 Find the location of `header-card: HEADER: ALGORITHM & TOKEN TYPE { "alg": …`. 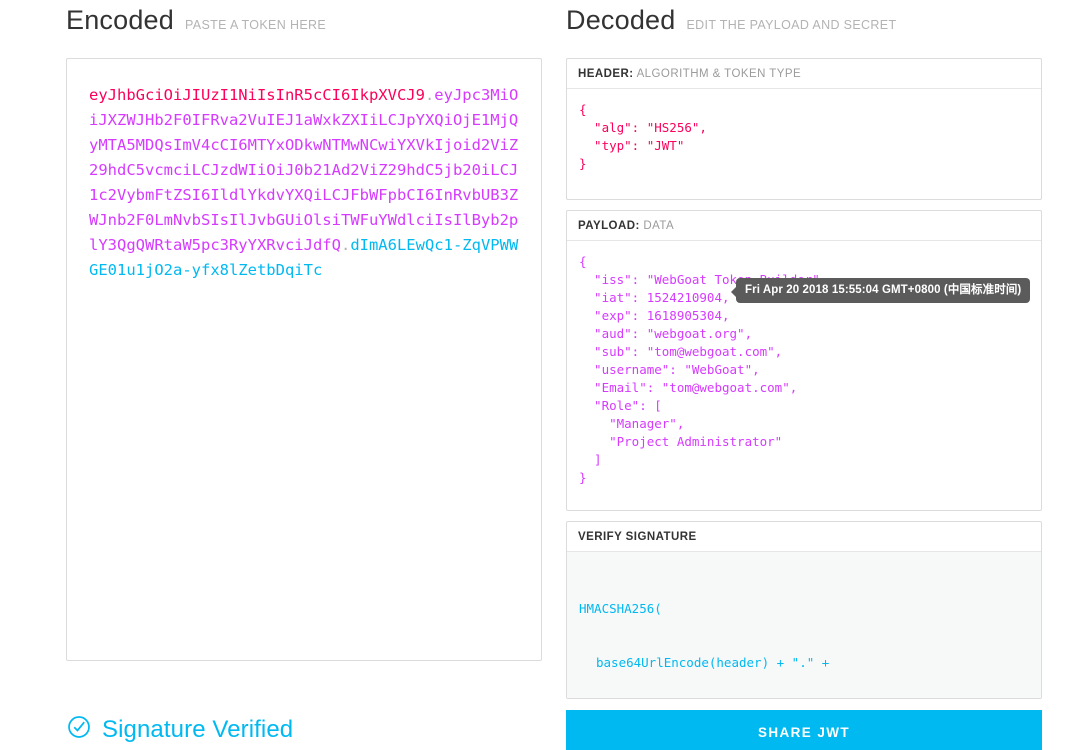

header-card: HEADER: ALGORITHM & TOKEN TYPE { "alg": … is located at coordinates (804, 129).